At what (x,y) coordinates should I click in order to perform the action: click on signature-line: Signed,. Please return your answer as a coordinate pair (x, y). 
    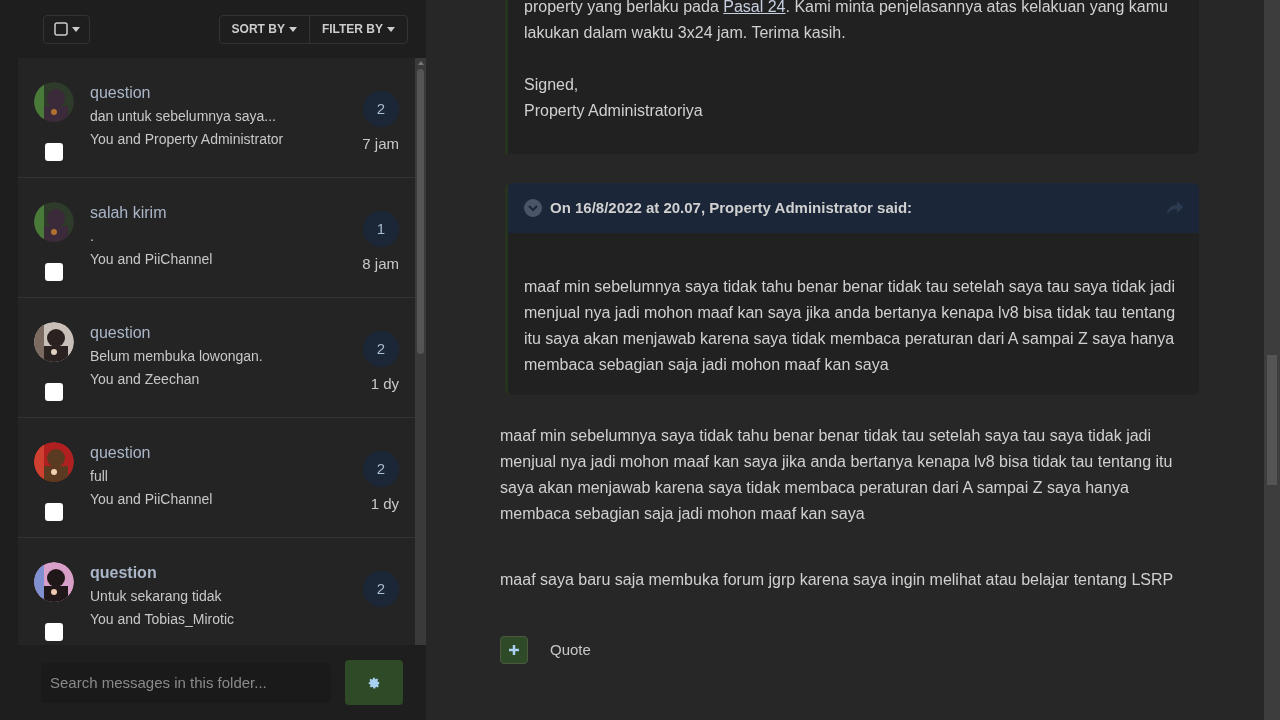
    Looking at the image, I should click on (552, 85).